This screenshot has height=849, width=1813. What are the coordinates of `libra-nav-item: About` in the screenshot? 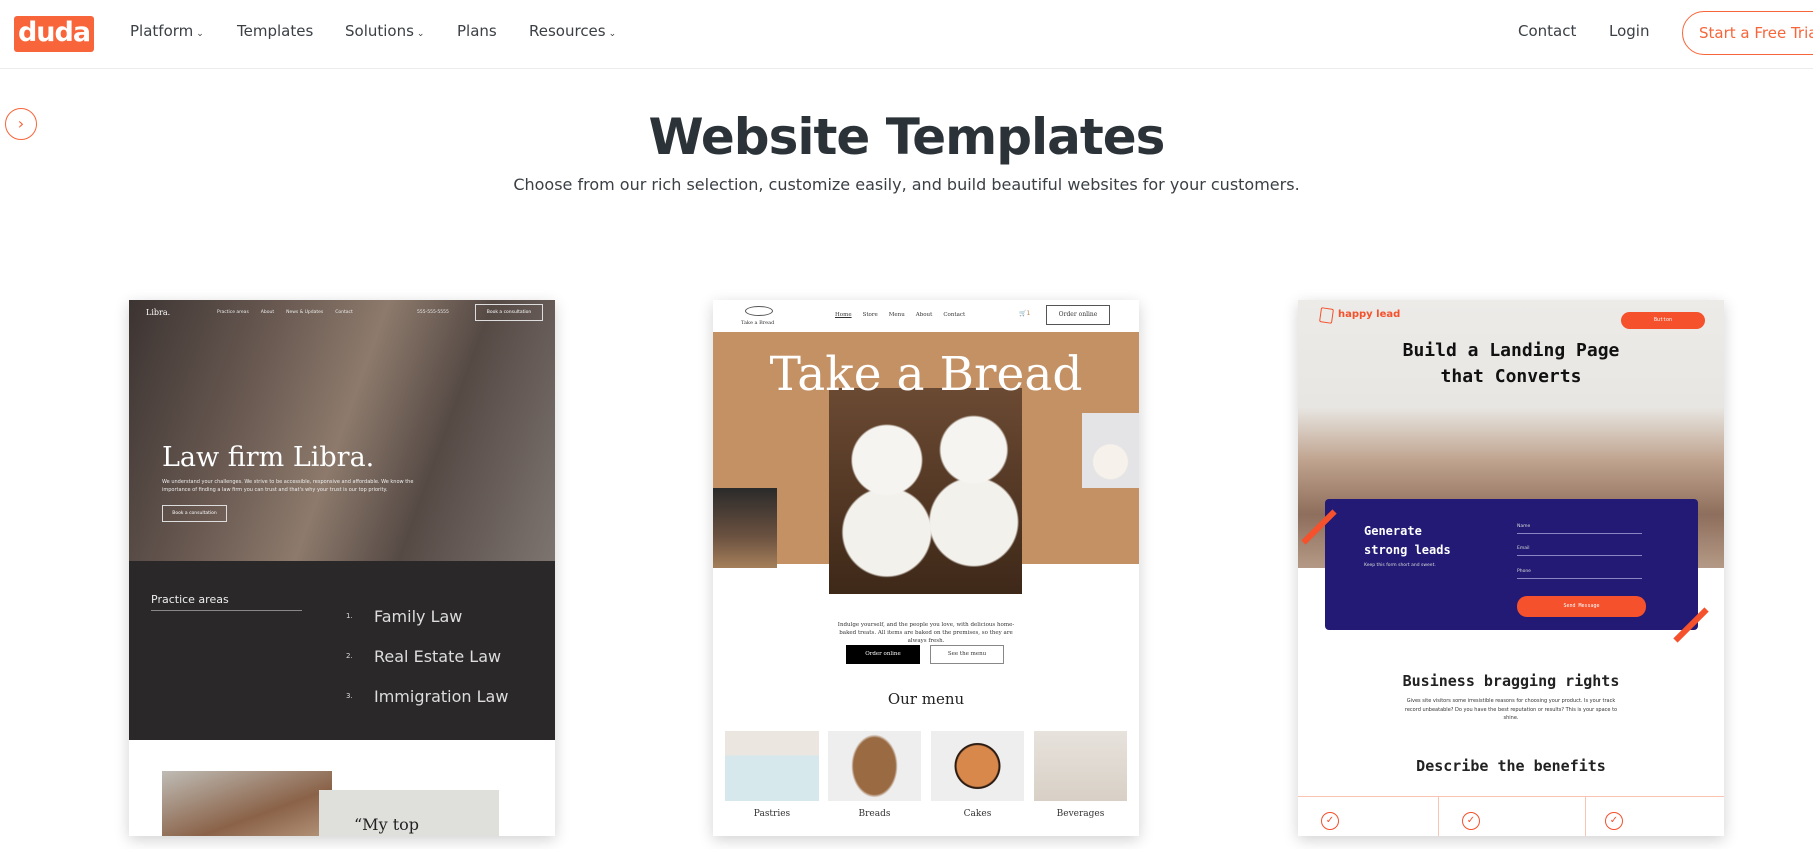 It's located at (267, 312).